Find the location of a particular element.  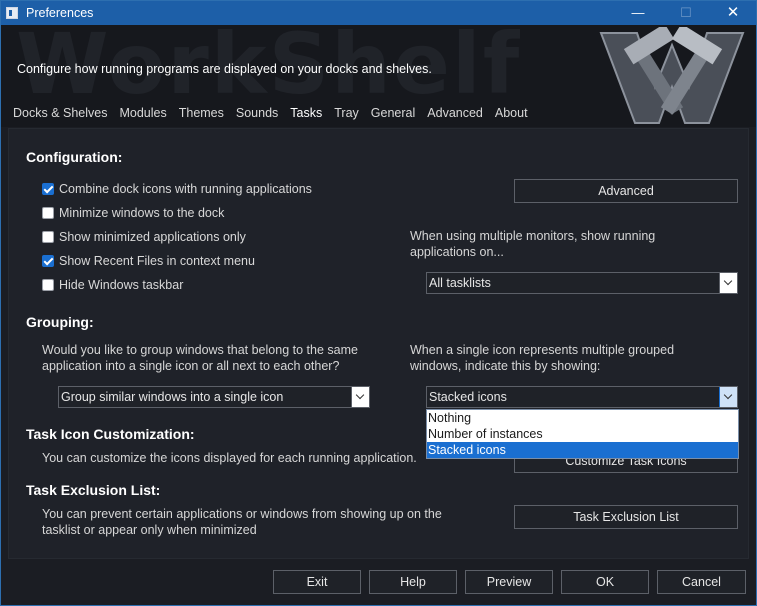

indicate-select: Stacked icons is located at coordinates (582, 397).